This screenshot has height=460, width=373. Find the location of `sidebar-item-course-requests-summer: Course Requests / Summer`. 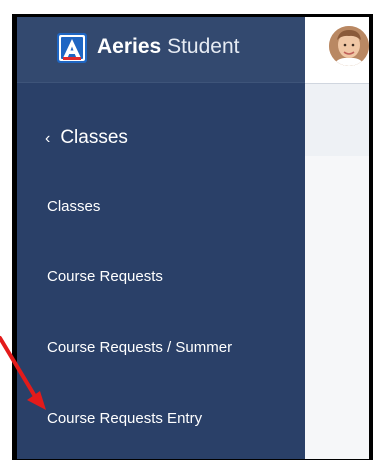

sidebar-item-course-requests-summer: Course Requests / Summer is located at coordinates (139, 347).